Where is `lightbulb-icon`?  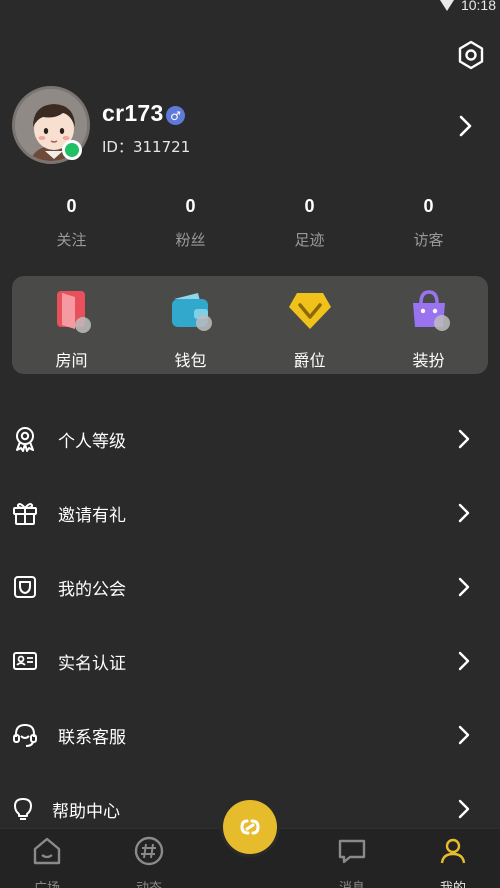 lightbulb-icon is located at coordinates (23, 809).